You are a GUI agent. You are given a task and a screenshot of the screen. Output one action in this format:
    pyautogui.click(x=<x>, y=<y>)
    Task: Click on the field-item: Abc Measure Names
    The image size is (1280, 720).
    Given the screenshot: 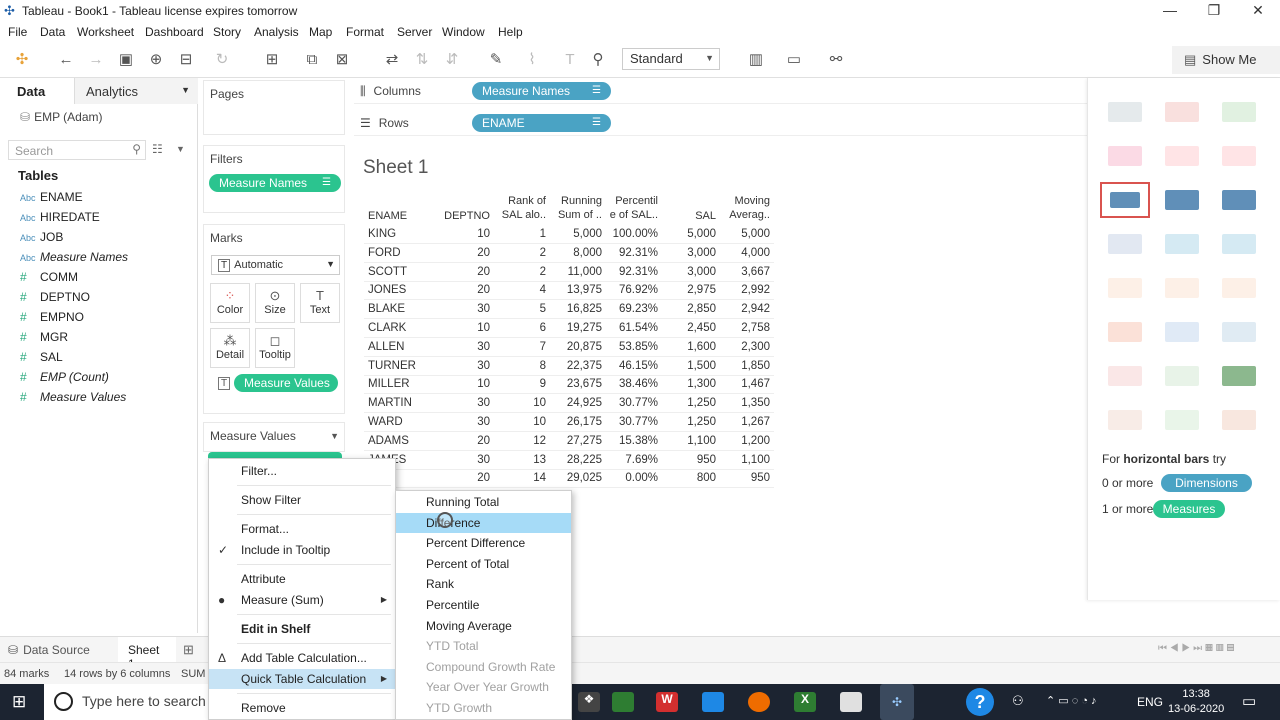 What is the action you would take?
    pyautogui.click(x=74, y=259)
    